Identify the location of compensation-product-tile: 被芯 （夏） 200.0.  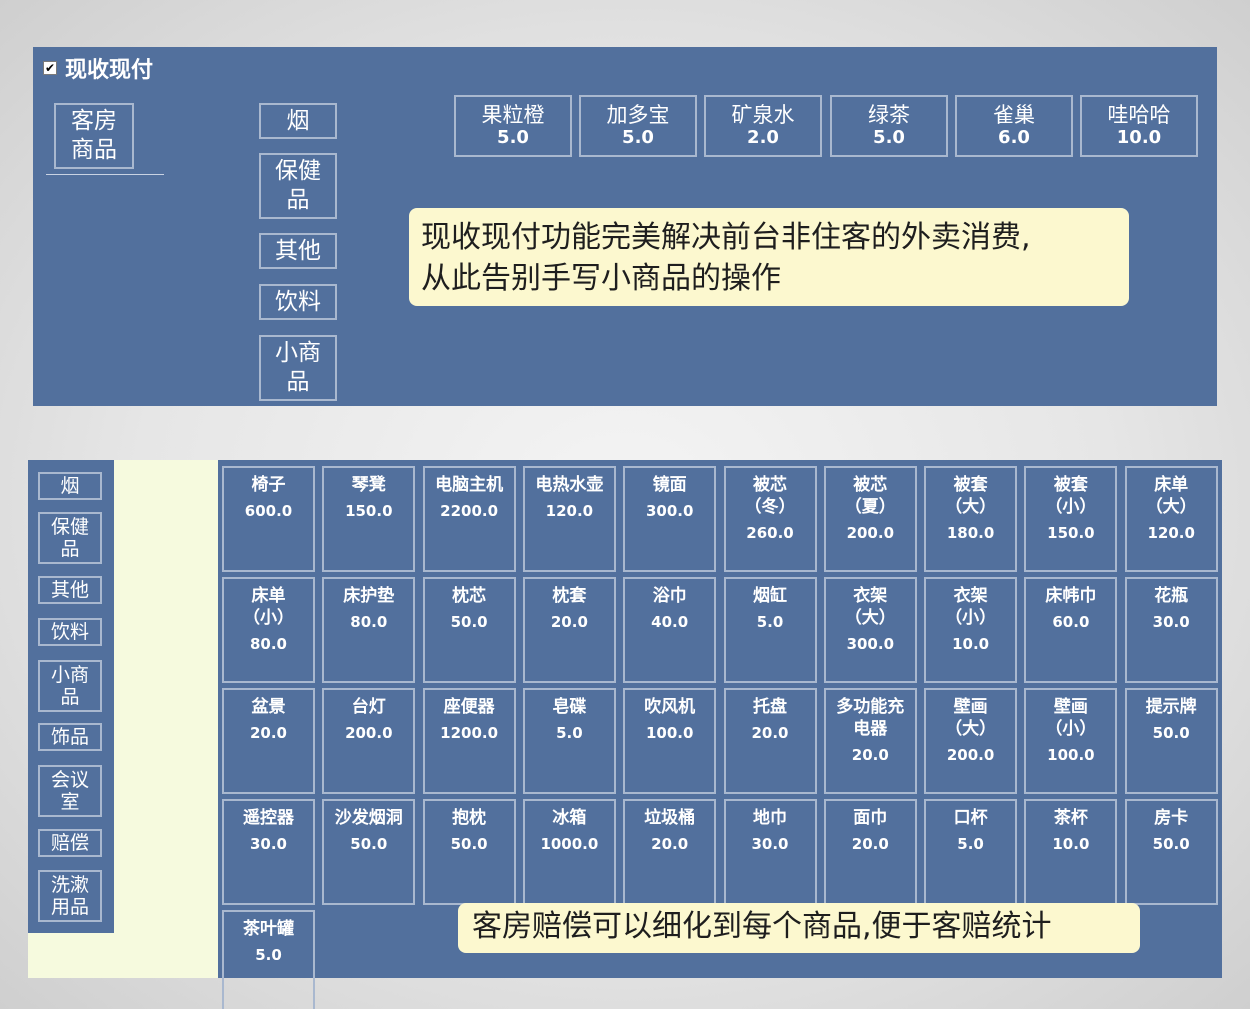
(870, 519).